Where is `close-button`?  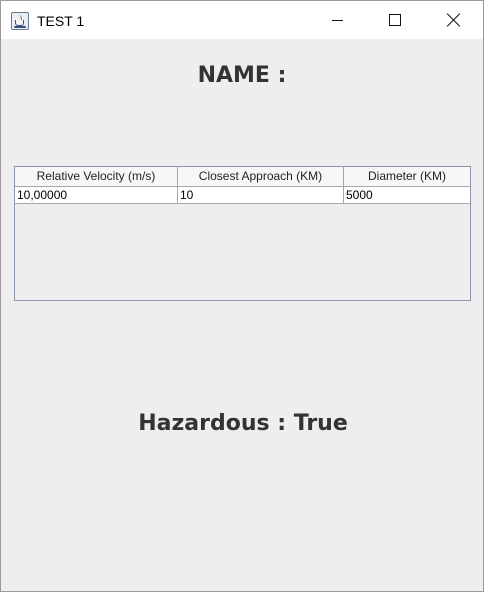 close-button is located at coordinates (454, 20).